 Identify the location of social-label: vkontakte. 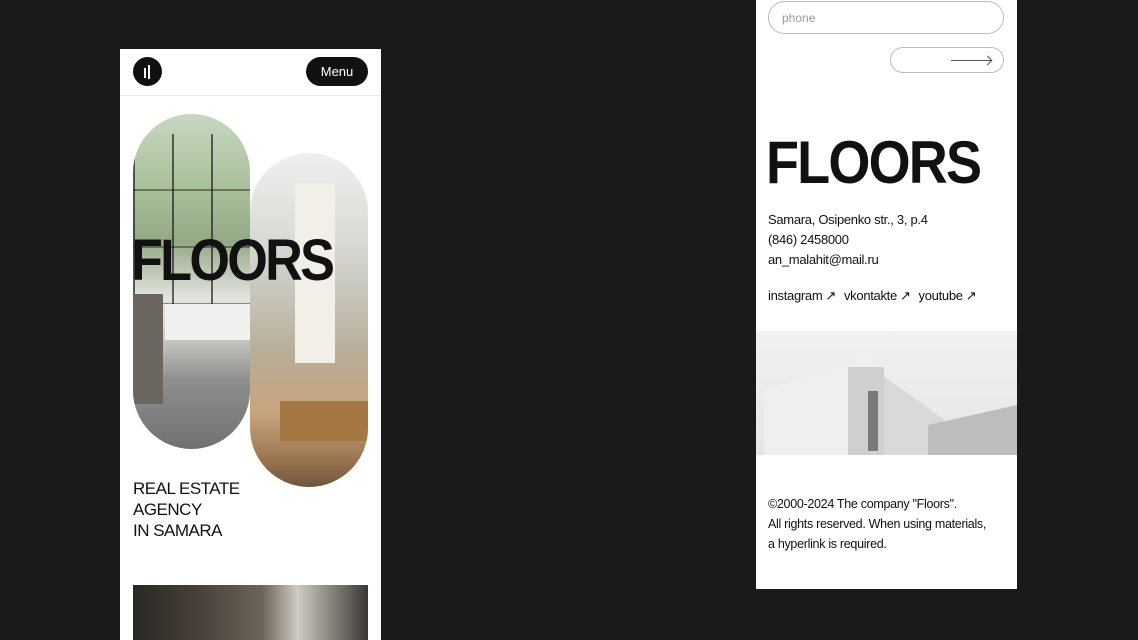
(870, 295).